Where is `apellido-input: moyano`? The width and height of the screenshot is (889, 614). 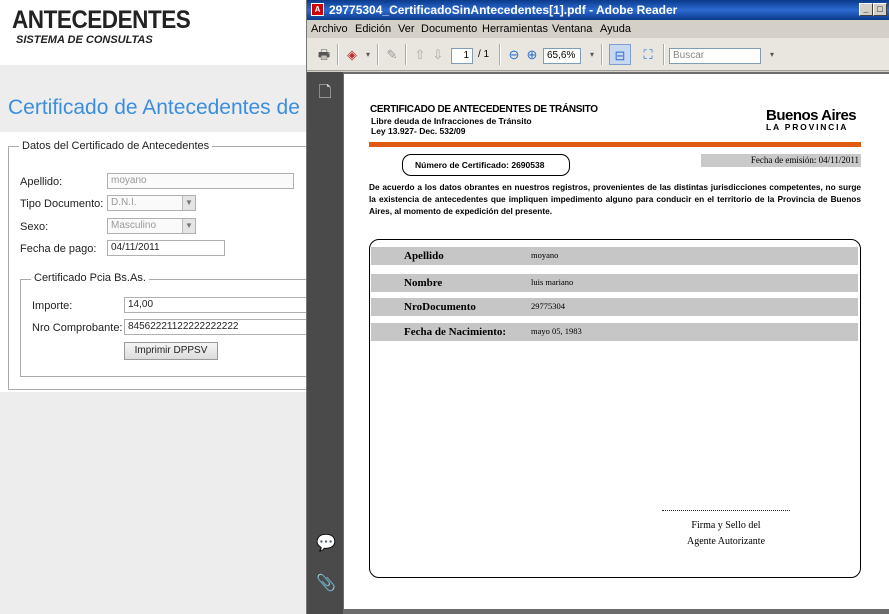 apellido-input: moyano is located at coordinates (200, 181).